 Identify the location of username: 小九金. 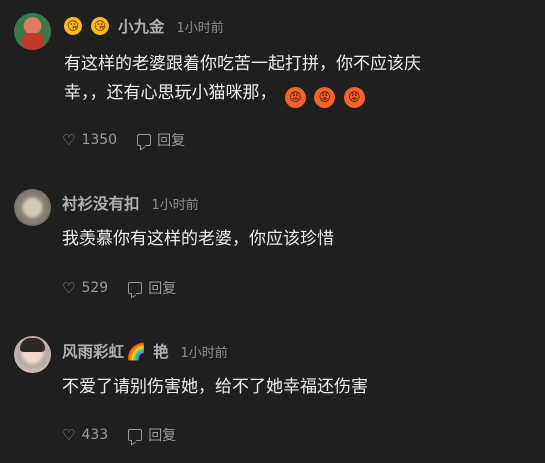
(141, 26).